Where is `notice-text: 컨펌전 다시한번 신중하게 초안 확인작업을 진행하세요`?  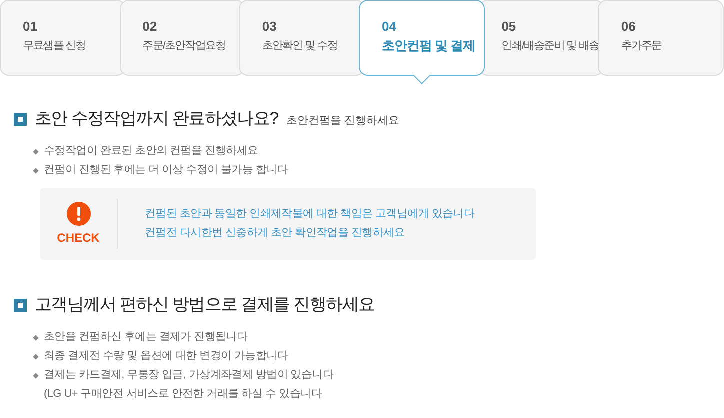
notice-text: 컨펌전 다시한번 신중하게 초안 확인작업을 진행하세요 is located at coordinates (275, 233).